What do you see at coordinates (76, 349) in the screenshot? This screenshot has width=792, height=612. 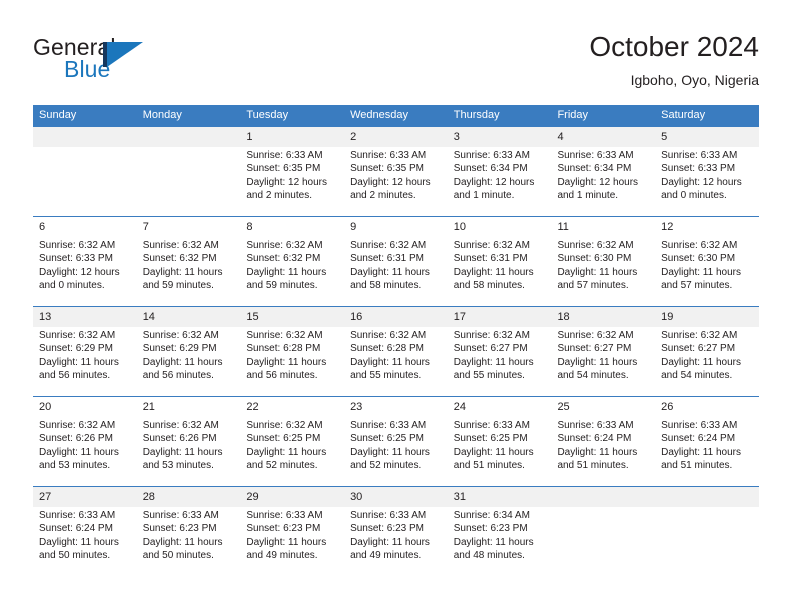 I see `sunset-text: Sunset: 6:29 PM` at bounding box center [76, 349].